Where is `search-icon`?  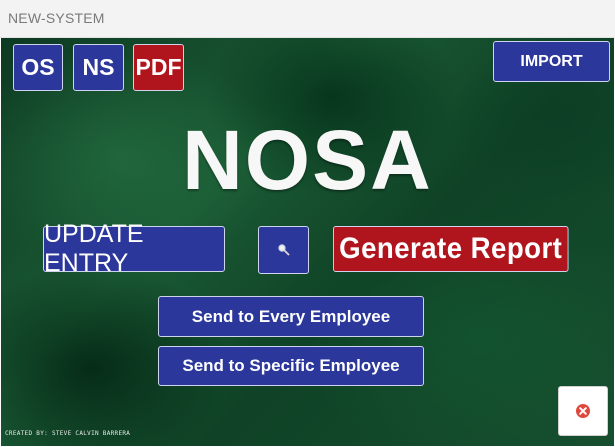 search-icon is located at coordinates (283, 250).